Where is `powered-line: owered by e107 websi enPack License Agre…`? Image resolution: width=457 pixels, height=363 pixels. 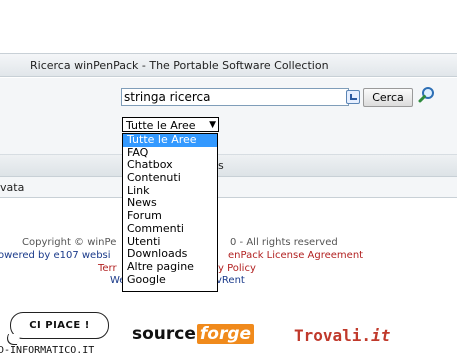
powered-line: owered by e107 websi enPack License Agre… is located at coordinates (181, 255).